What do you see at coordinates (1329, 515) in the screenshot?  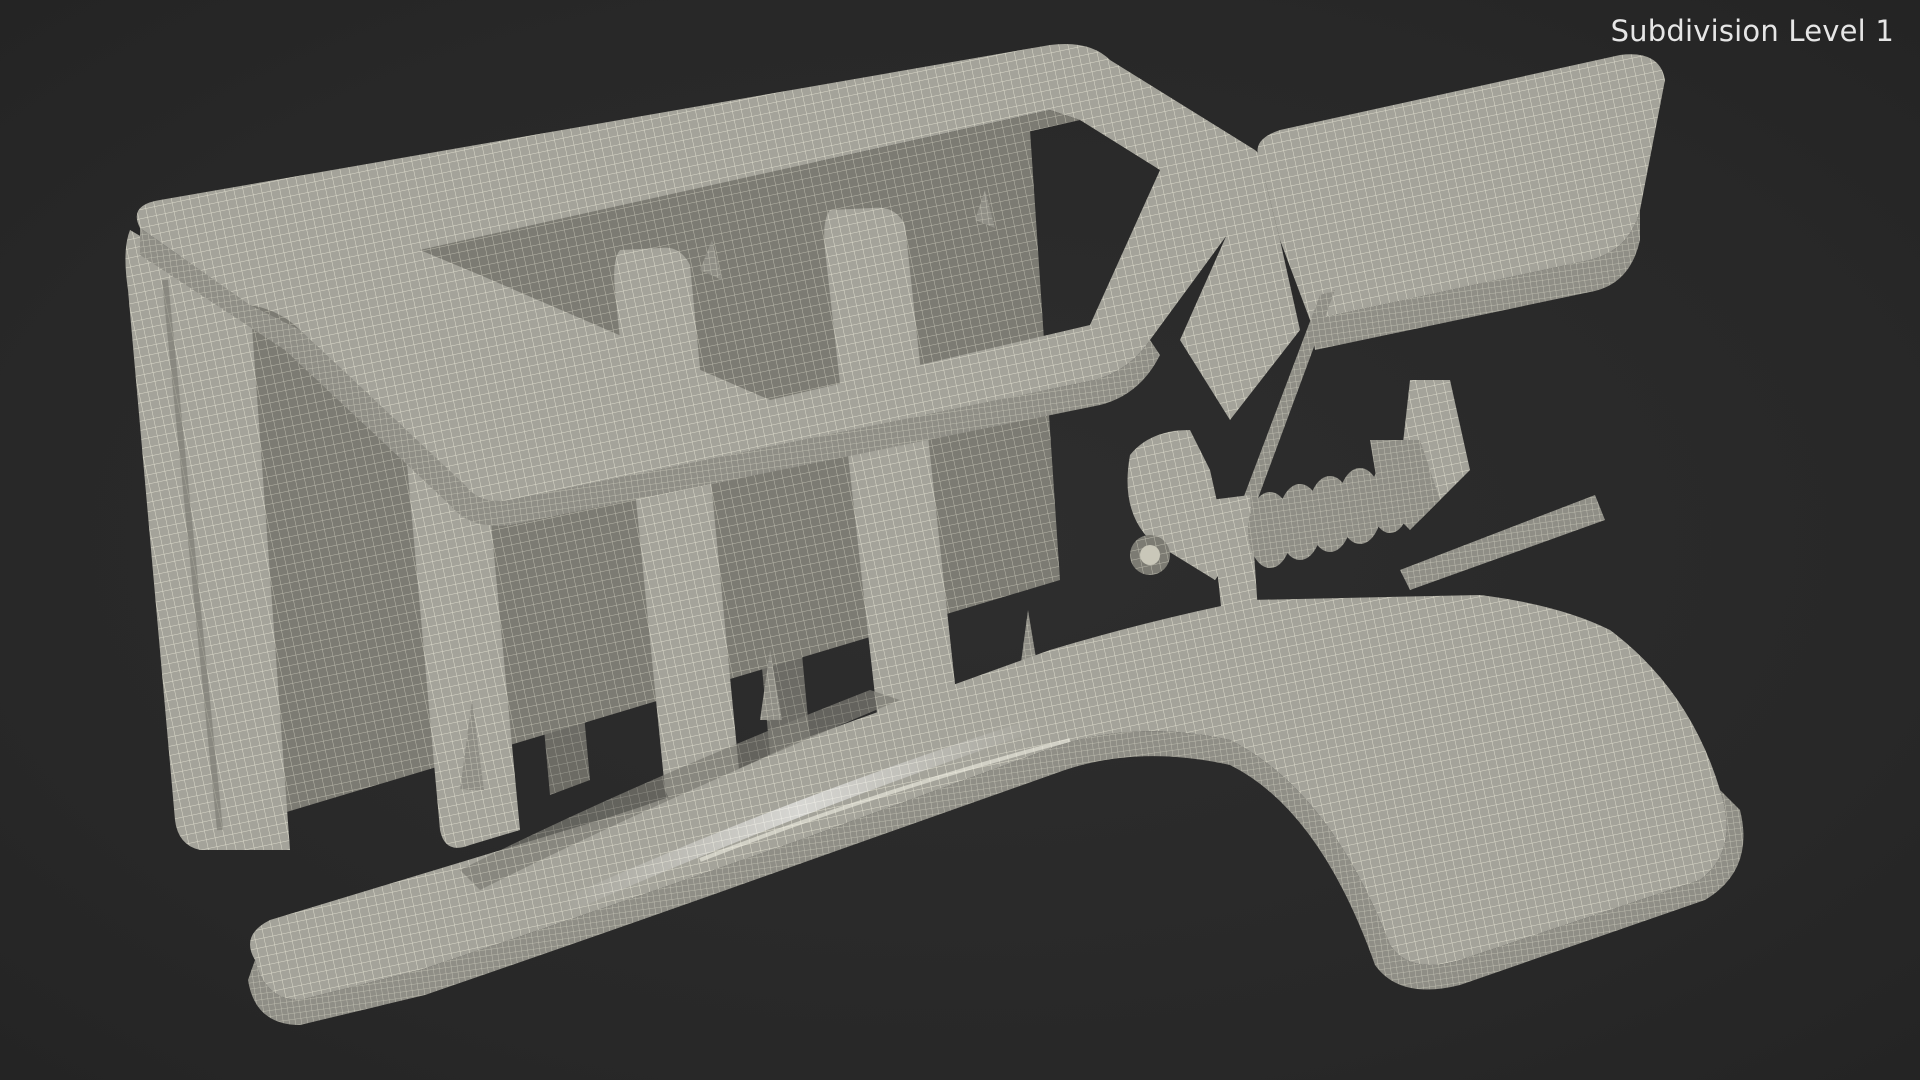 I see `spring` at bounding box center [1329, 515].